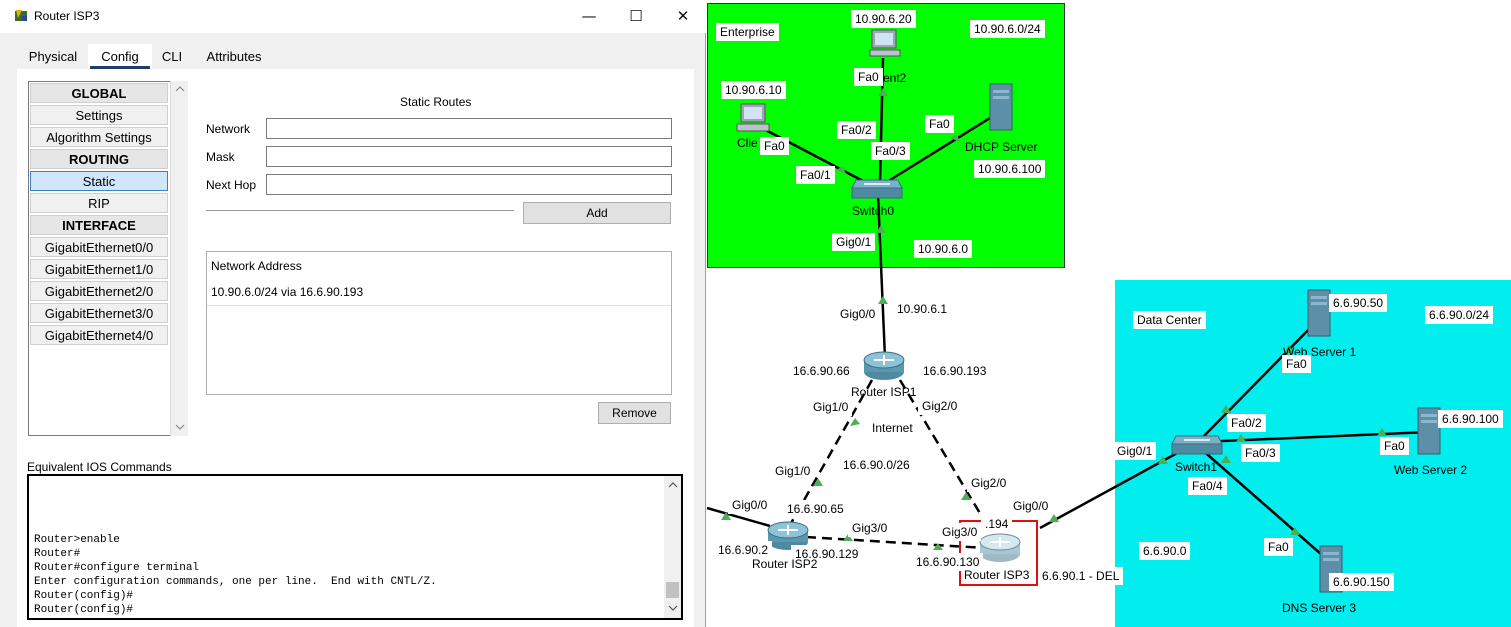 The width and height of the screenshot is (1511, 627). I want to click on switch1-name-label: Switch1, so click(1196, 467).